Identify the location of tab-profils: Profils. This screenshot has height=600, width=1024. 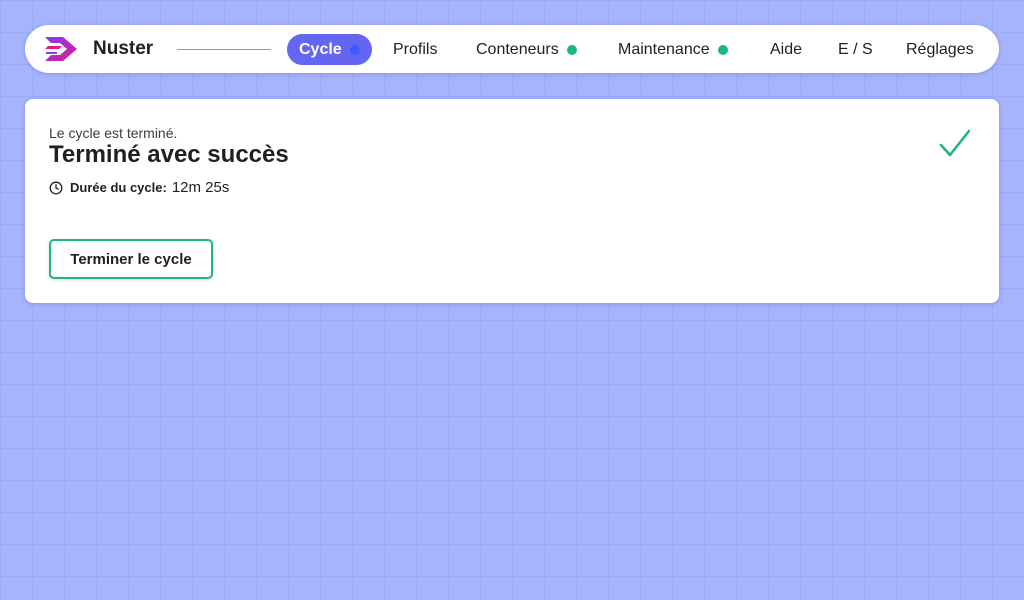
(415, 49).